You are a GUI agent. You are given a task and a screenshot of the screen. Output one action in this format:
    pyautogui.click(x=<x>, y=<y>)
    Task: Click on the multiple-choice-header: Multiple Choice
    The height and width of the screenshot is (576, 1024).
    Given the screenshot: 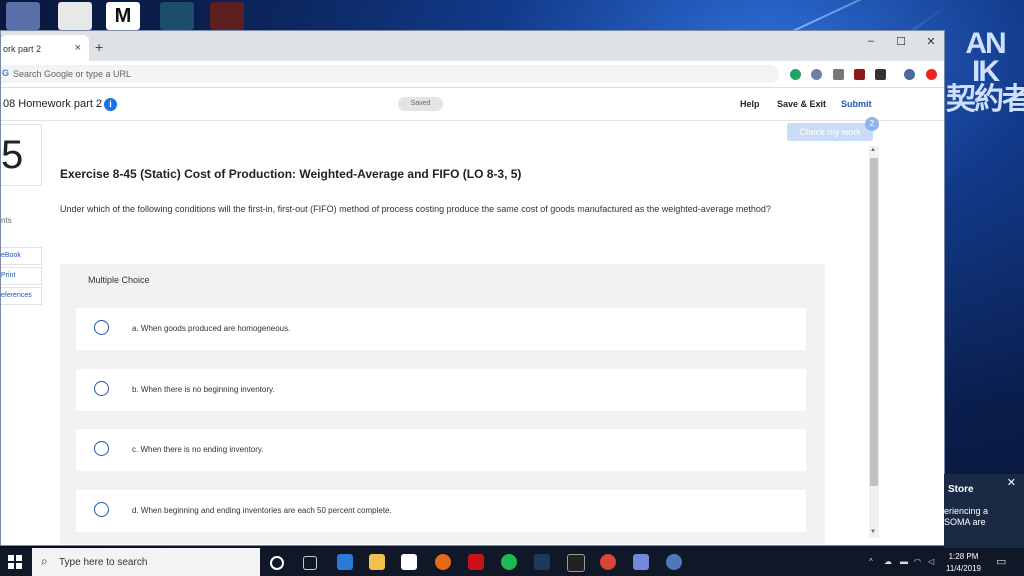 What is the action you would take?
    pyautogui.click(x=119, y=280)
    